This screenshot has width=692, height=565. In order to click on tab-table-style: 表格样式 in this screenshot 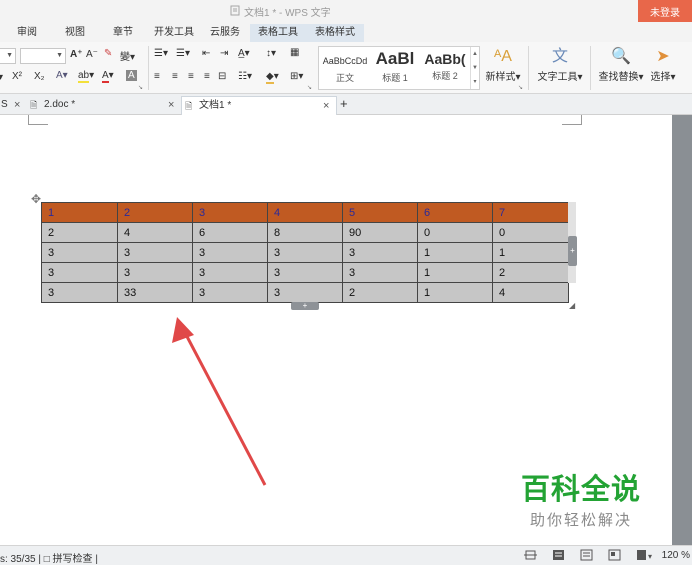, I will do `click(335, 33)`.